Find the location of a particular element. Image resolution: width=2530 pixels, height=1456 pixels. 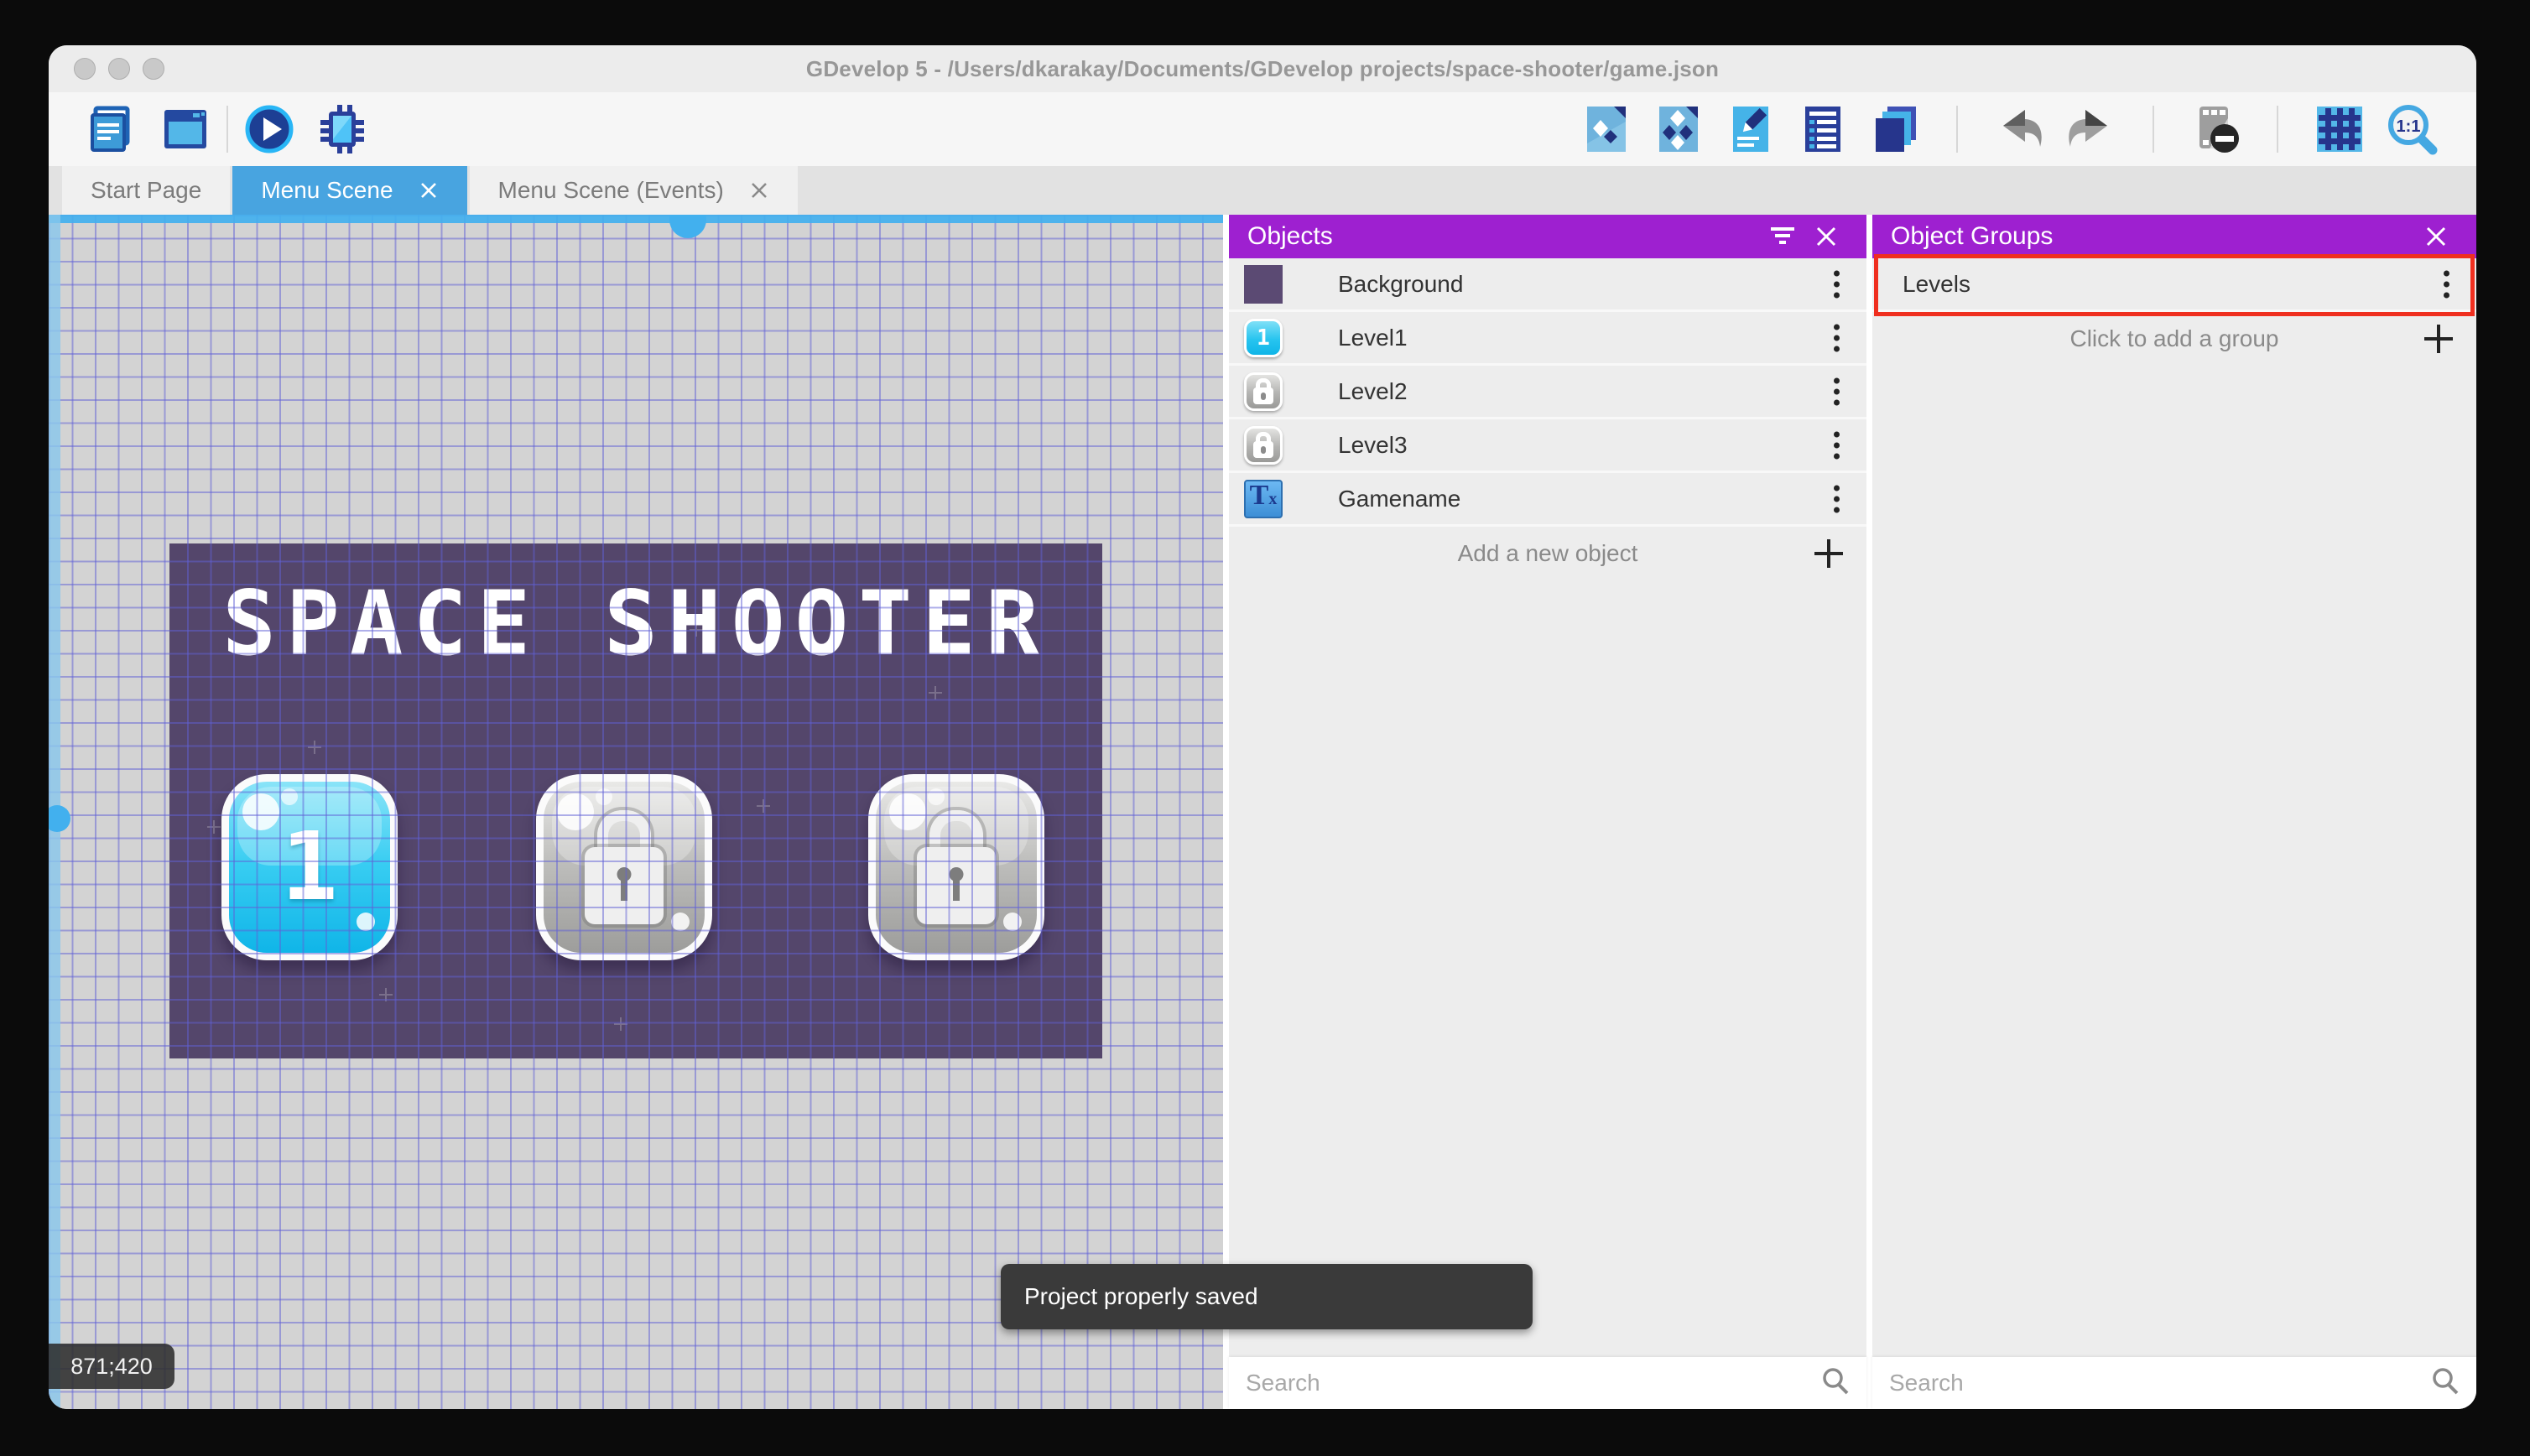

tab-label: Menu Scene is located at coordinates (327, 190).